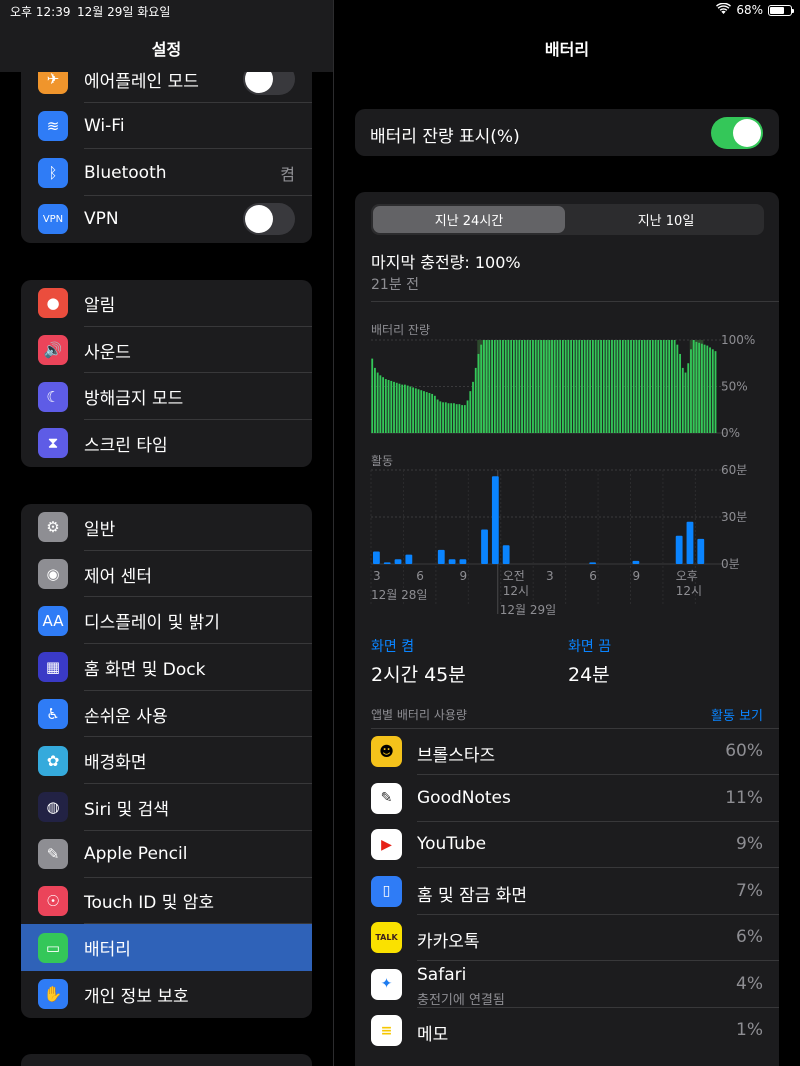 The width and height of the screenshot is (800, 1066). Describe the element at coordinates (166, 667) in the screenshot. I see `sidebar-item: ▦ 홈 화면 및 Dock` at that location.